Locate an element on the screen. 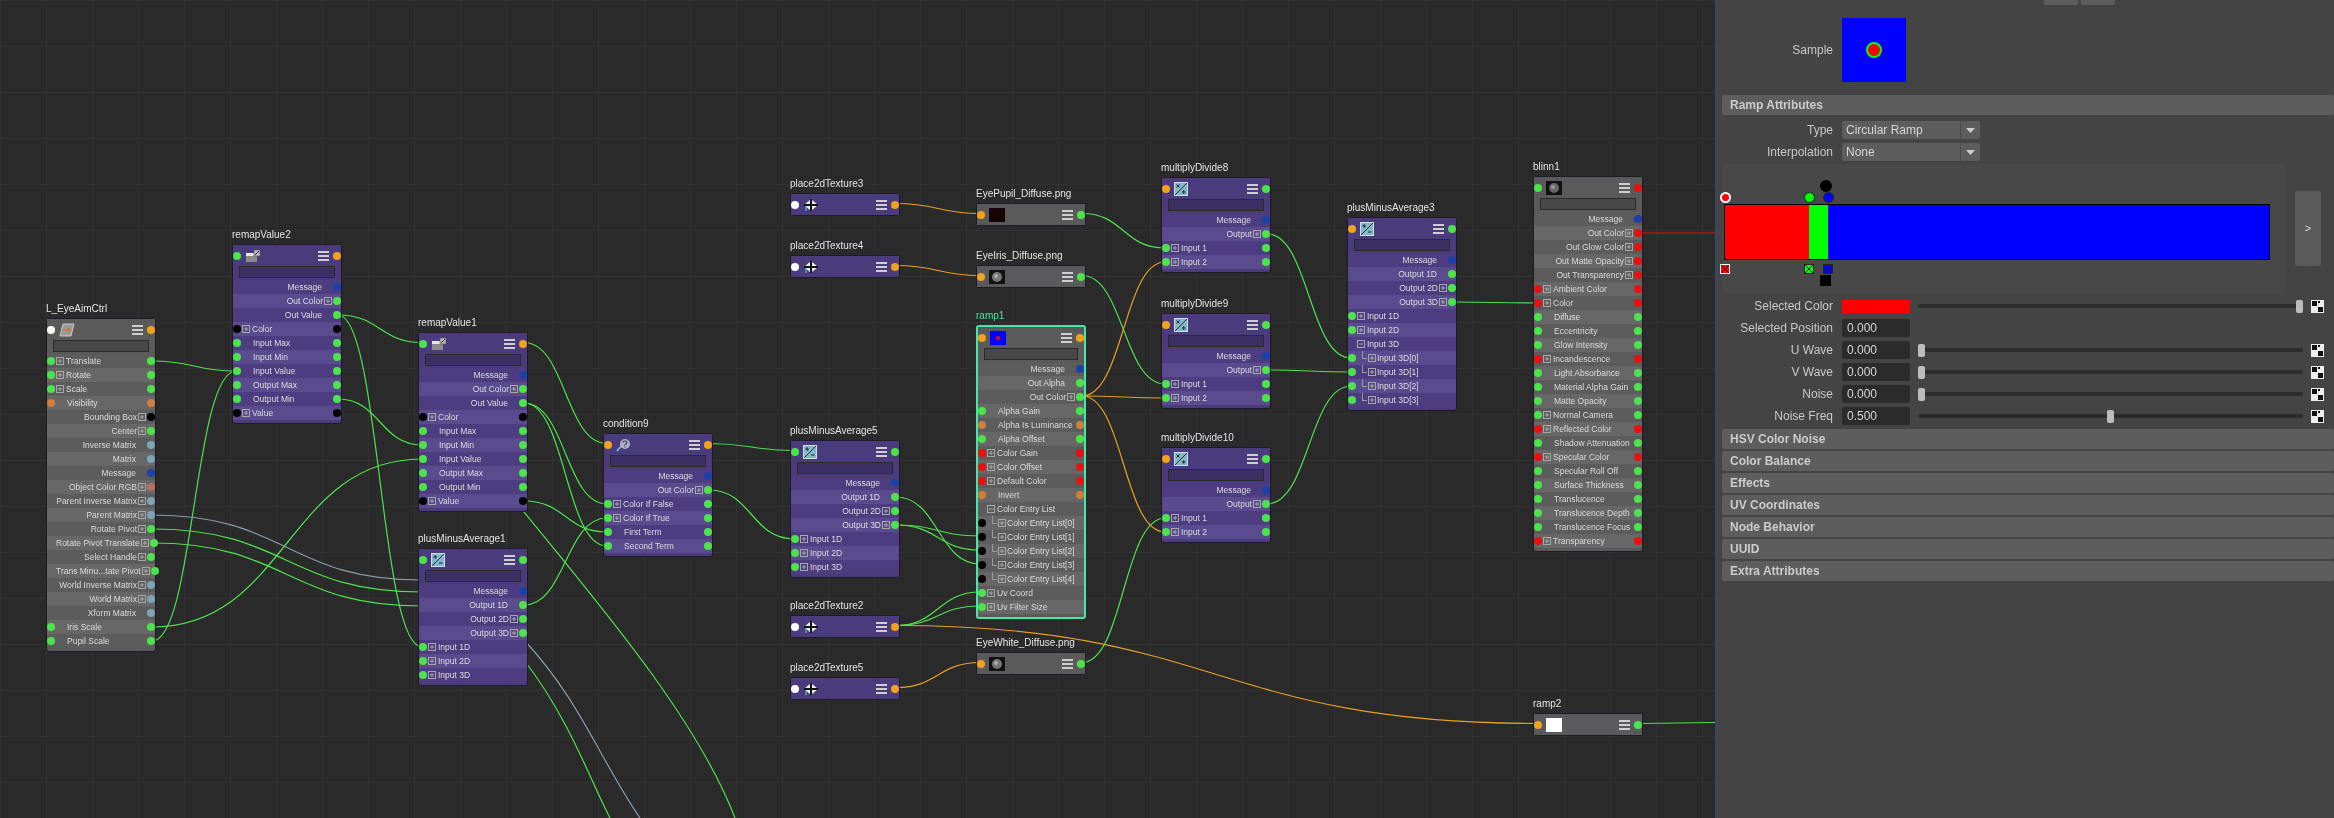 This screenshot has height=818, width=2334. node-title: place2dTexture3 is located at coordinates (827, 184).